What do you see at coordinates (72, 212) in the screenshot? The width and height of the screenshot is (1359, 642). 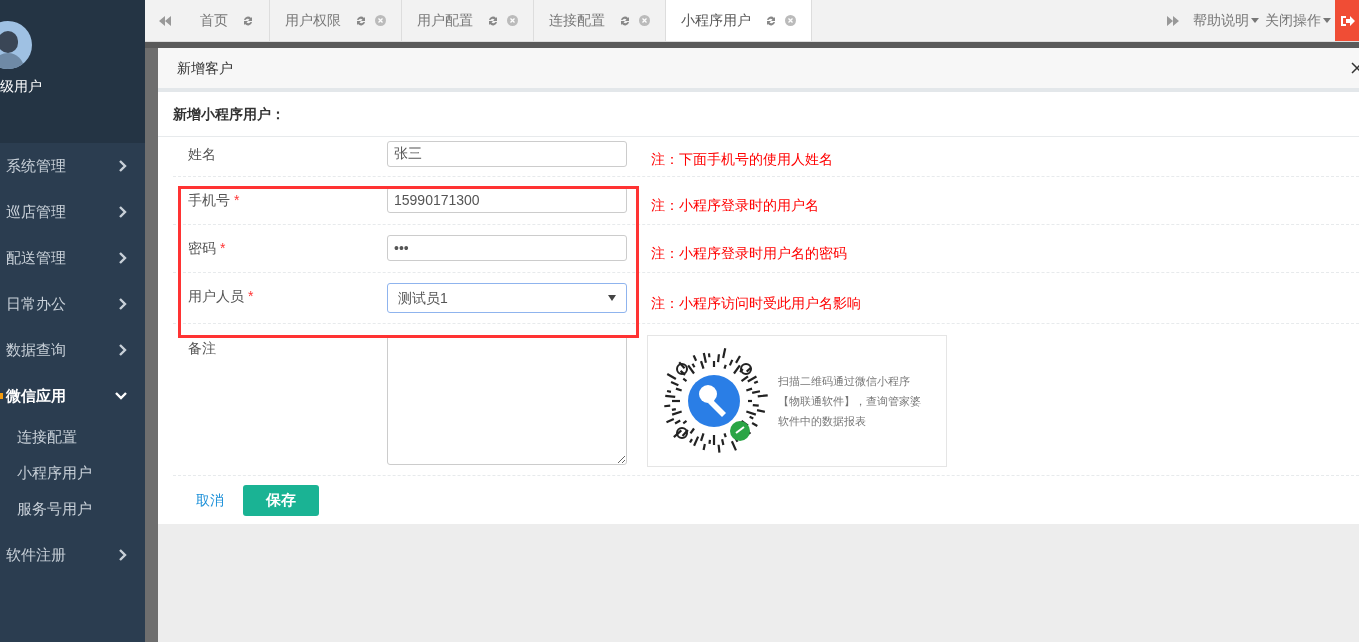 I see `sidebar-item: 巡店管理` at bounding box center [72, 212].